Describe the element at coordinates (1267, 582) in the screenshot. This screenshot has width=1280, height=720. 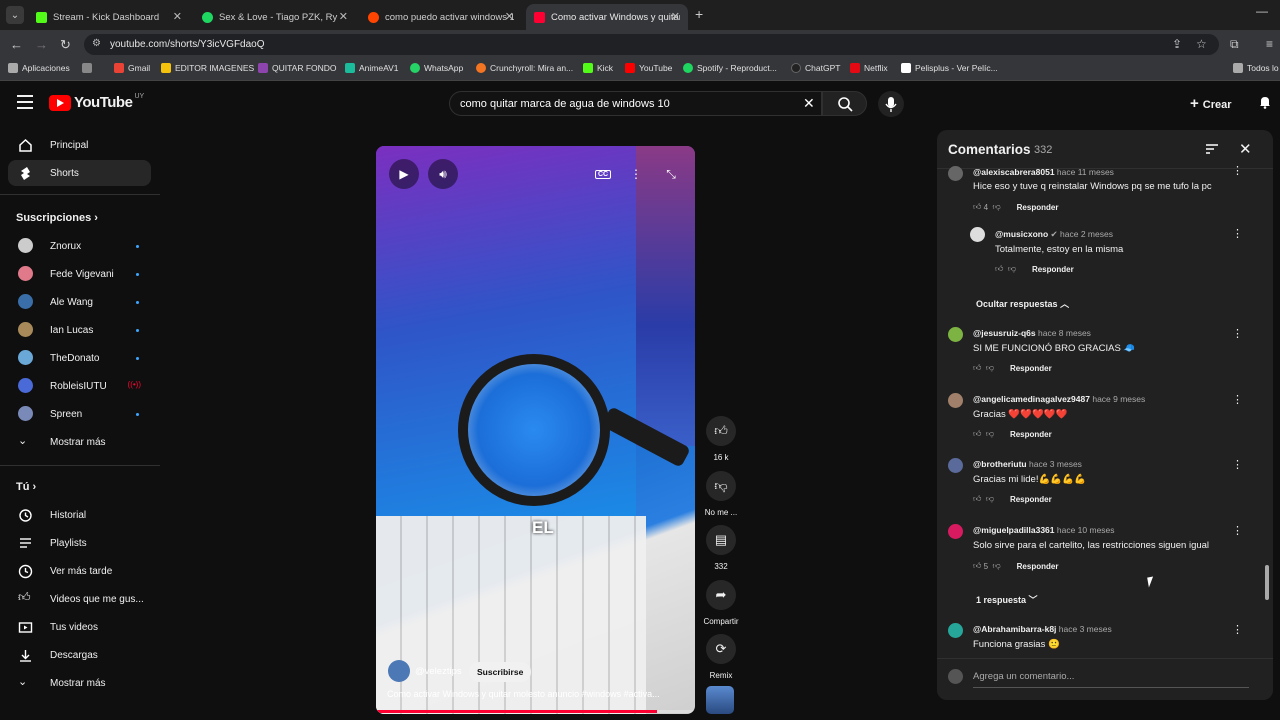
I see `scrollbar-thumb` at that location.